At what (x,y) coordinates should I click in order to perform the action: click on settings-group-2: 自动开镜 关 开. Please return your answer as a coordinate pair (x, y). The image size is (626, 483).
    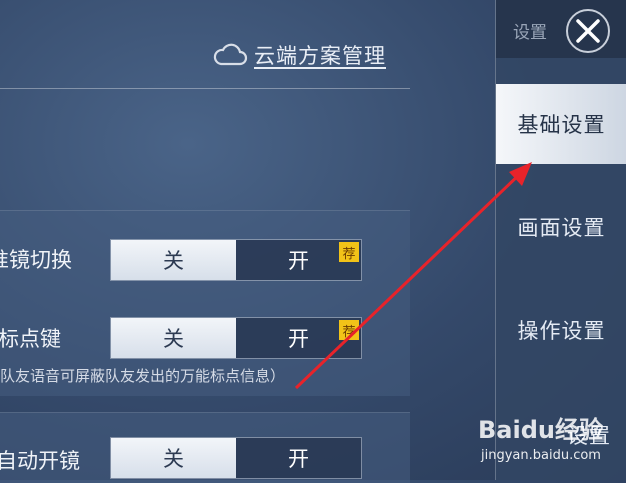
    Looking at the image, I should click on (205, 447).